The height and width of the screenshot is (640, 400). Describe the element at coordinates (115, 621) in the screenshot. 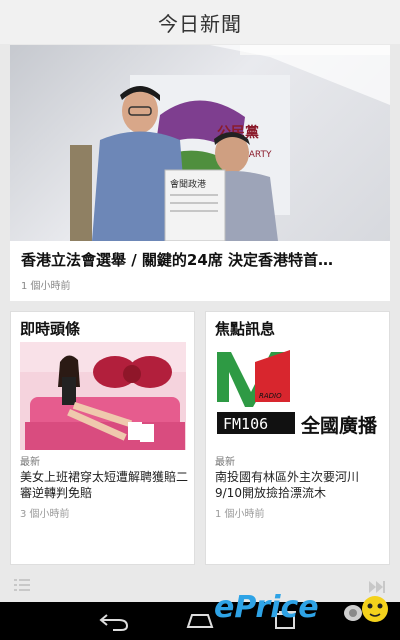

I see `back-icon` at that location.